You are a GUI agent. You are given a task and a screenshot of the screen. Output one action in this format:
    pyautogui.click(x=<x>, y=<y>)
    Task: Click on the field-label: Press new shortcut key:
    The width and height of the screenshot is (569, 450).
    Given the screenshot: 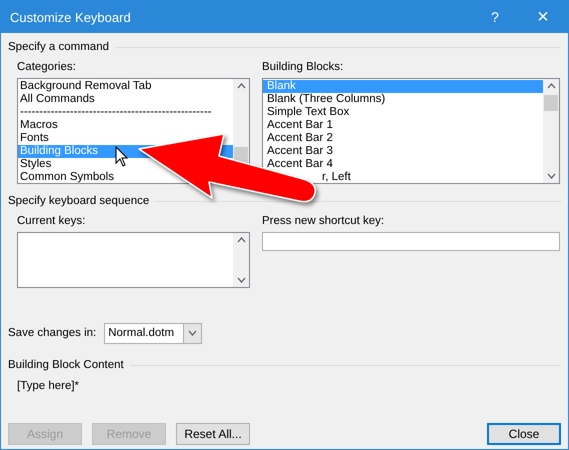 What is the action you would take?
    pyautogui.click(x=323, y=221)
    